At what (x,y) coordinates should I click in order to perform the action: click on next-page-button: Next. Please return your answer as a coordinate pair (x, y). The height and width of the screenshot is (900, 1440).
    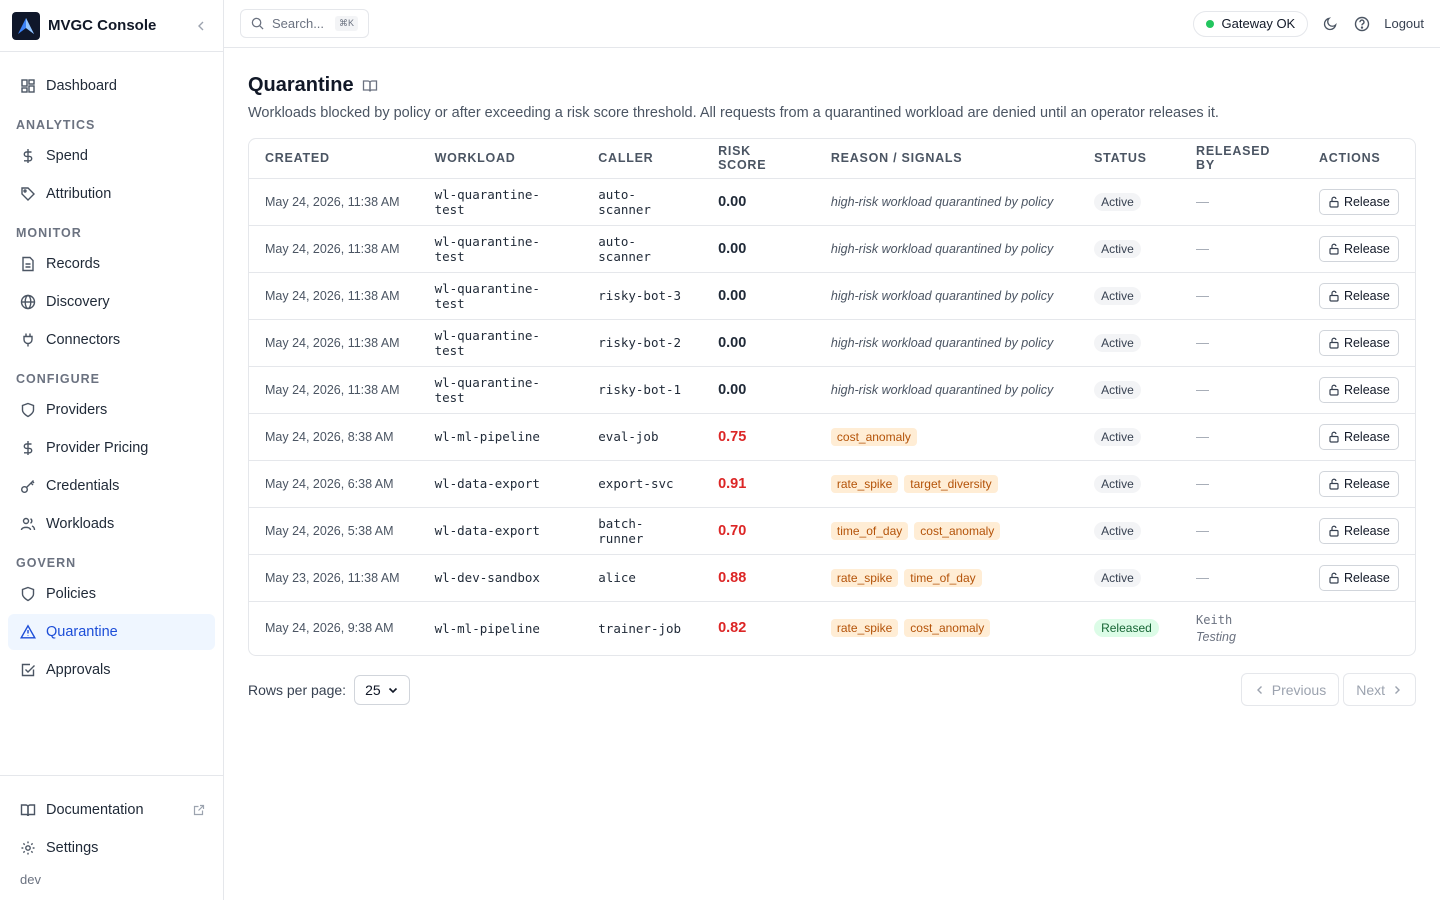
    Looking at the image, I should click on (1379, 689).